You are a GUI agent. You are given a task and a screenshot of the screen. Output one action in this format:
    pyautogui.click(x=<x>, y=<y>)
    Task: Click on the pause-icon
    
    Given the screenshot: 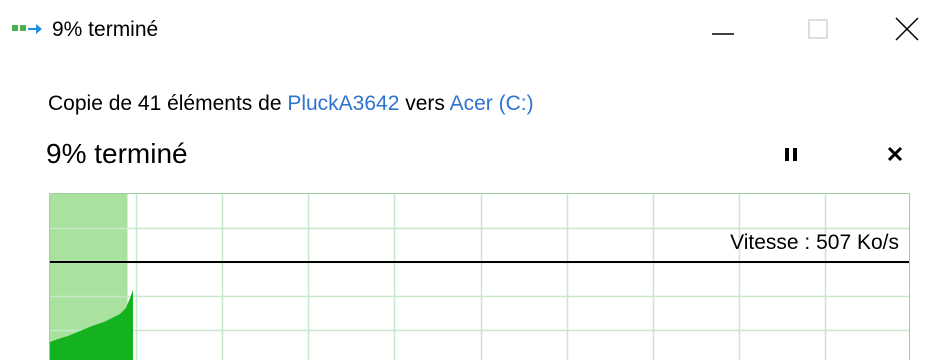 What is the action you would take?
    pyautogui.click(x=791, y=154)
    